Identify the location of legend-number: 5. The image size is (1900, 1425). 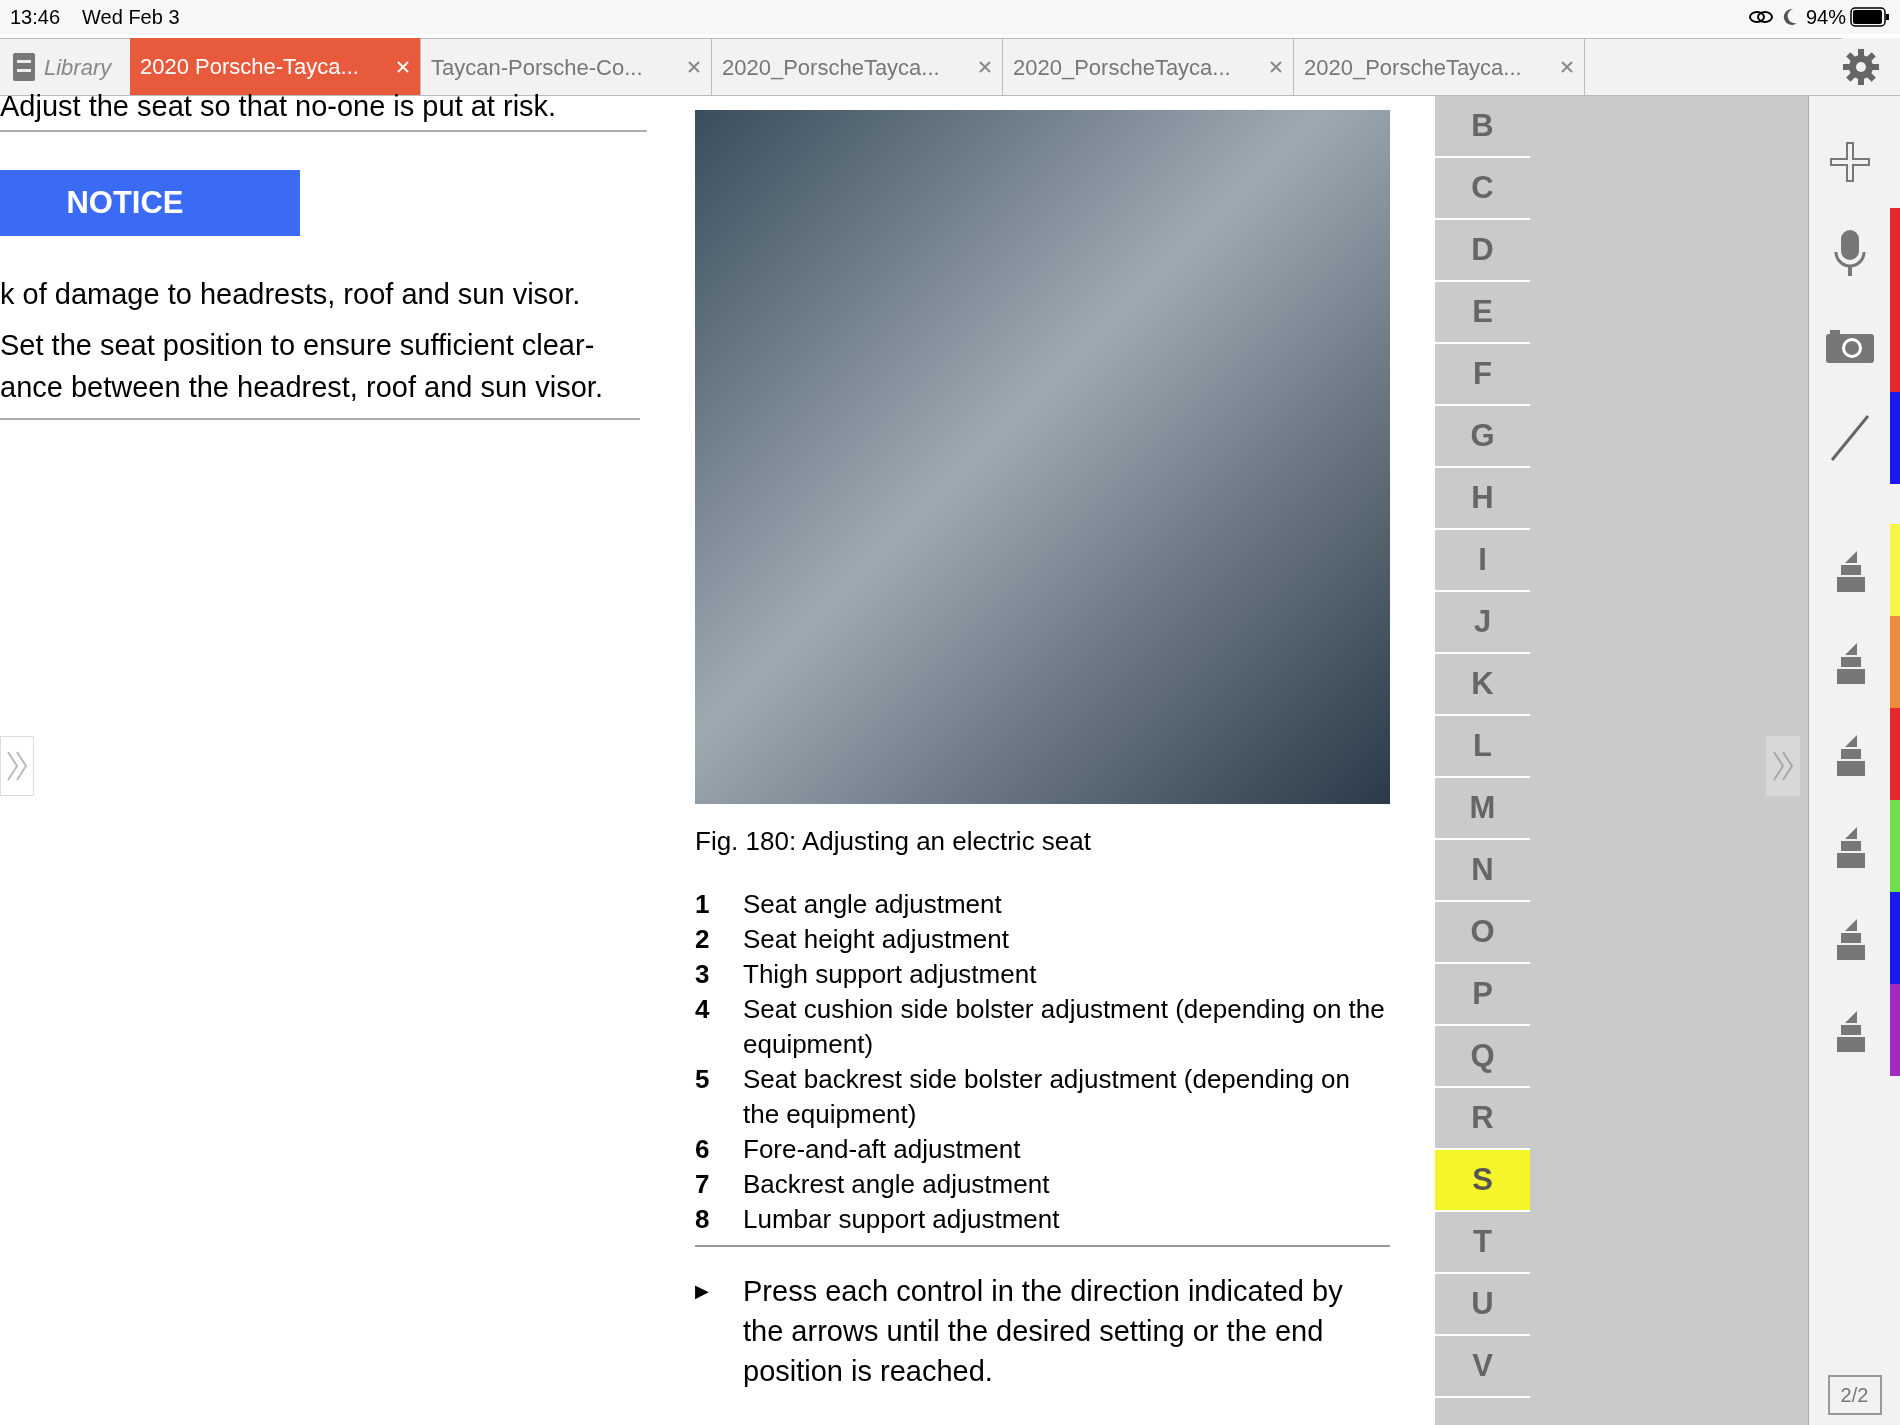
(703, 1079).